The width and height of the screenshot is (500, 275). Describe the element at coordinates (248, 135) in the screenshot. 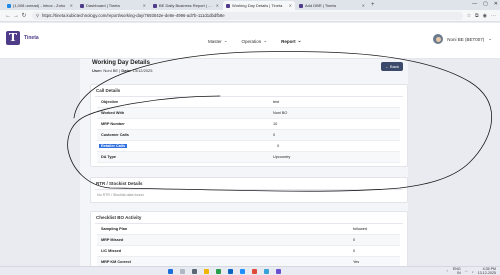

I see `table-row: Customer Calls 0` at that location.